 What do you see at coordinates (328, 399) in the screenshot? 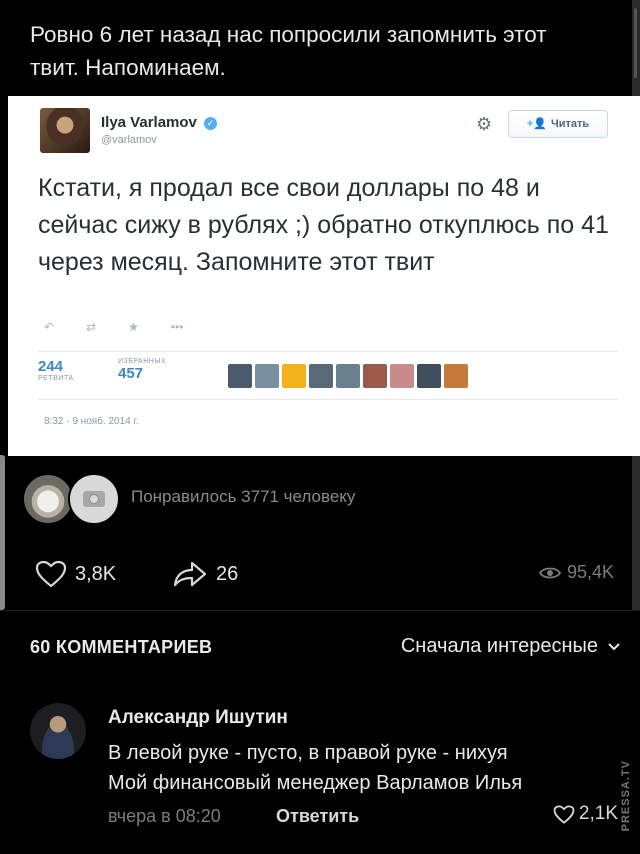
I see `tweet-divider-bottom` at bounding box center [328, 399].